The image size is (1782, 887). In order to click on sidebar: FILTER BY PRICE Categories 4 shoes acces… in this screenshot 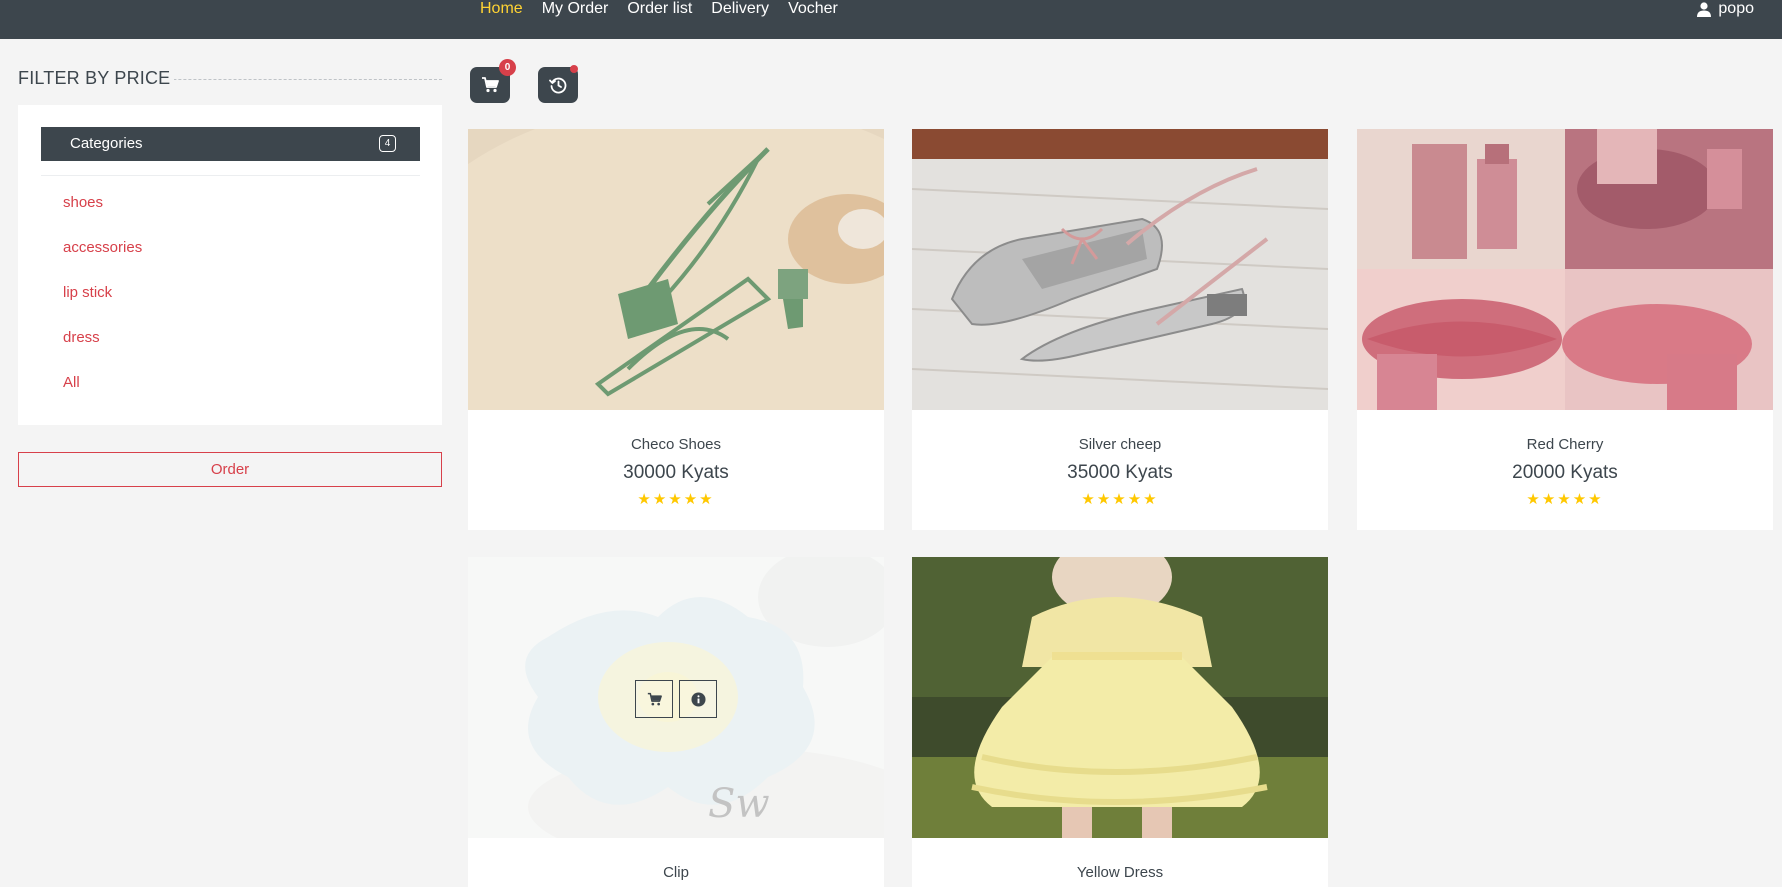, I will do `click(230, 271)`.